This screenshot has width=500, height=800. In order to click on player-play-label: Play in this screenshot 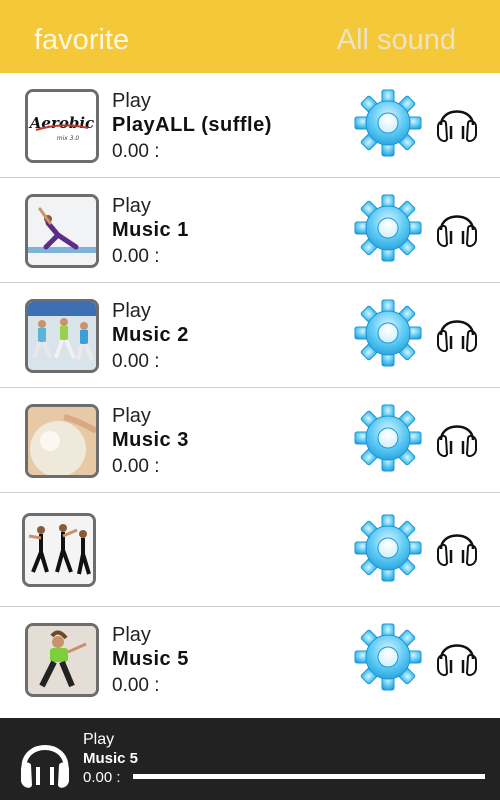, I will do `click(99, 739)`.